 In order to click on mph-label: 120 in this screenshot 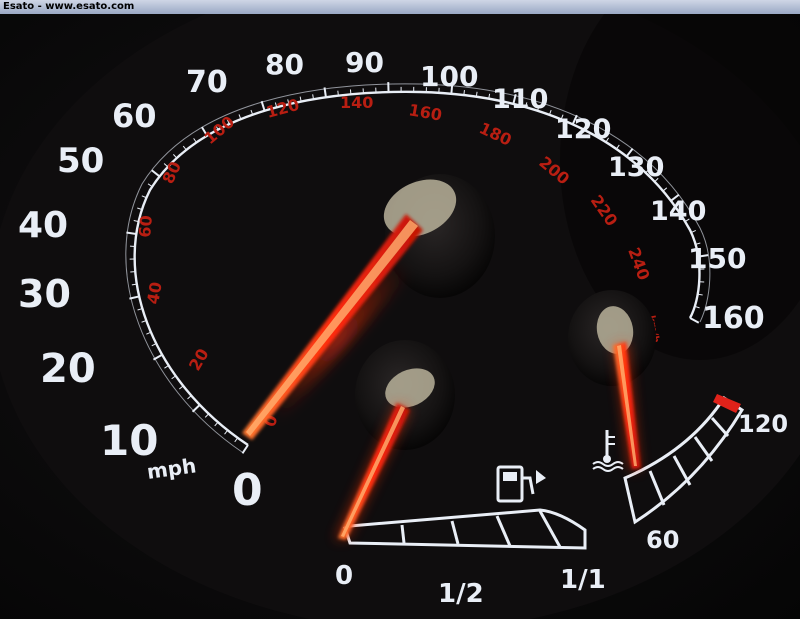, I will do `click(583, 129)`.